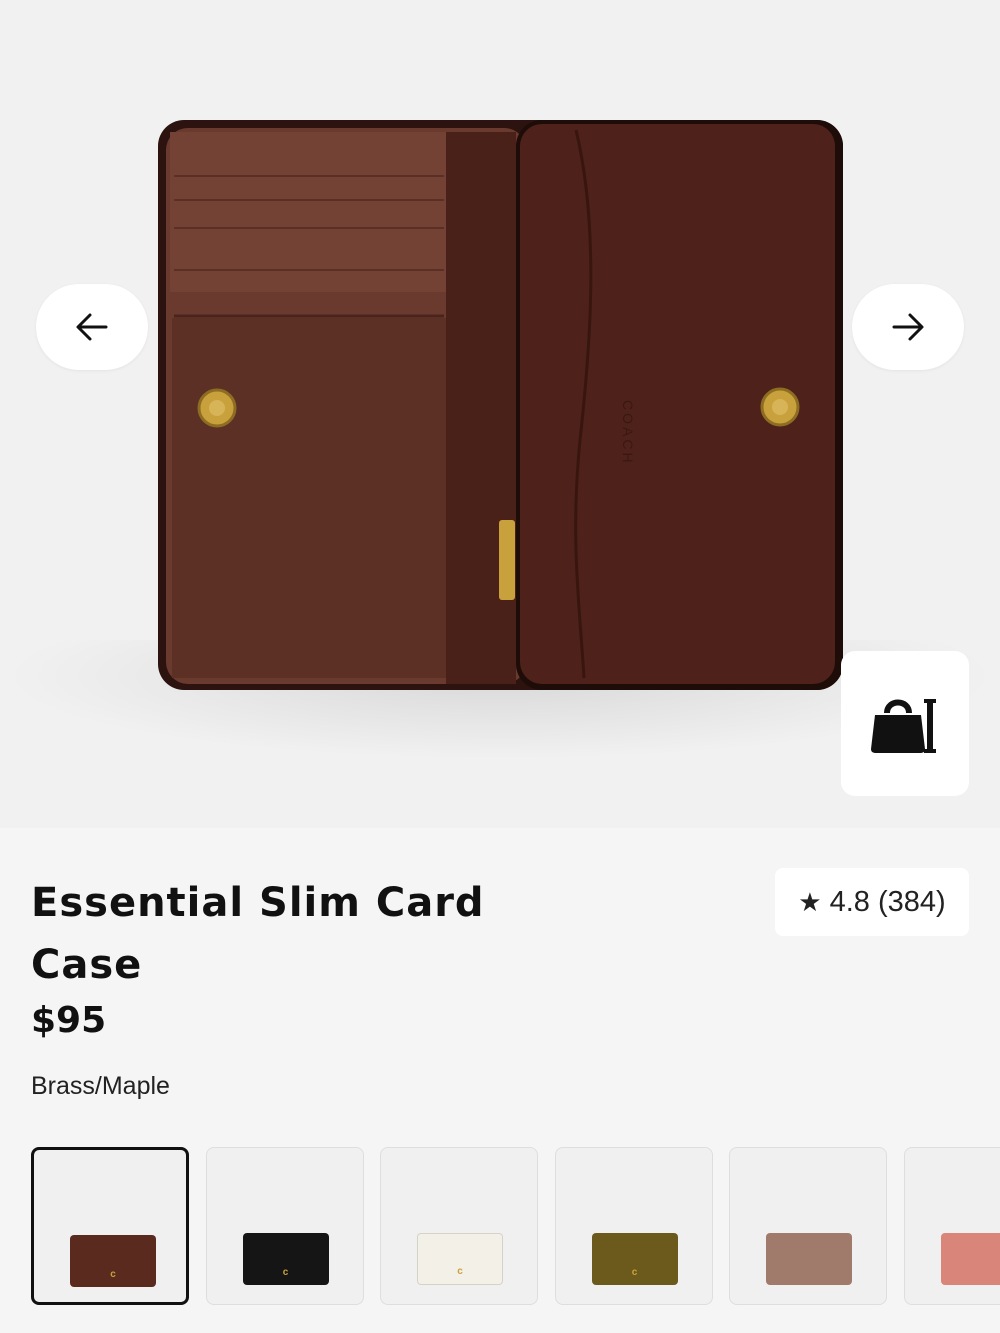 This screenshot has height=1333, width=1000. I want to click on arrow-right-icon, so click(908, 327).